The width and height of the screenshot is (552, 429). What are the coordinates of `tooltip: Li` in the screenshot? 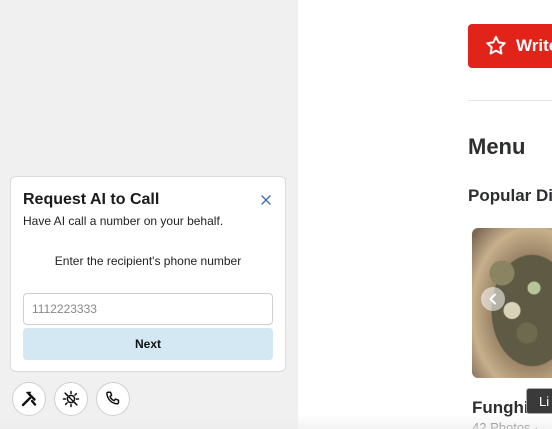 It's located at (539, 401).